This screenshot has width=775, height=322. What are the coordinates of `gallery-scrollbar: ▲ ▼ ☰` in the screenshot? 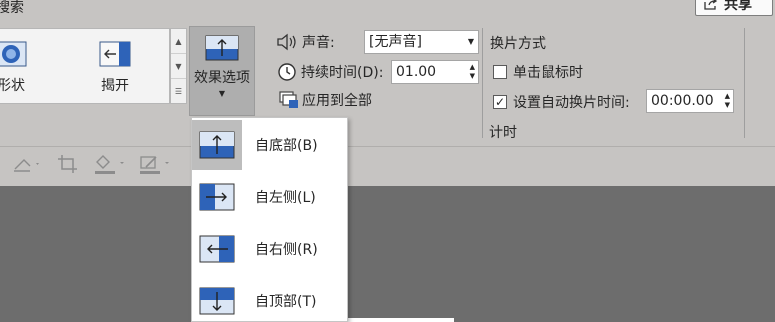 It's located at (178, 66).